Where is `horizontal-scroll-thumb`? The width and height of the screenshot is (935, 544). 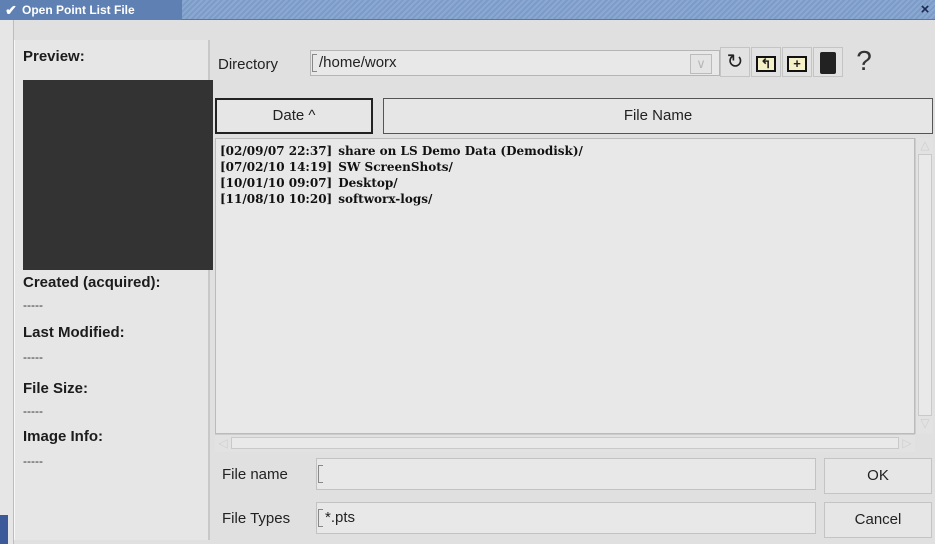 horizontal-scroll-thumb is located at coordinates (565, 443).